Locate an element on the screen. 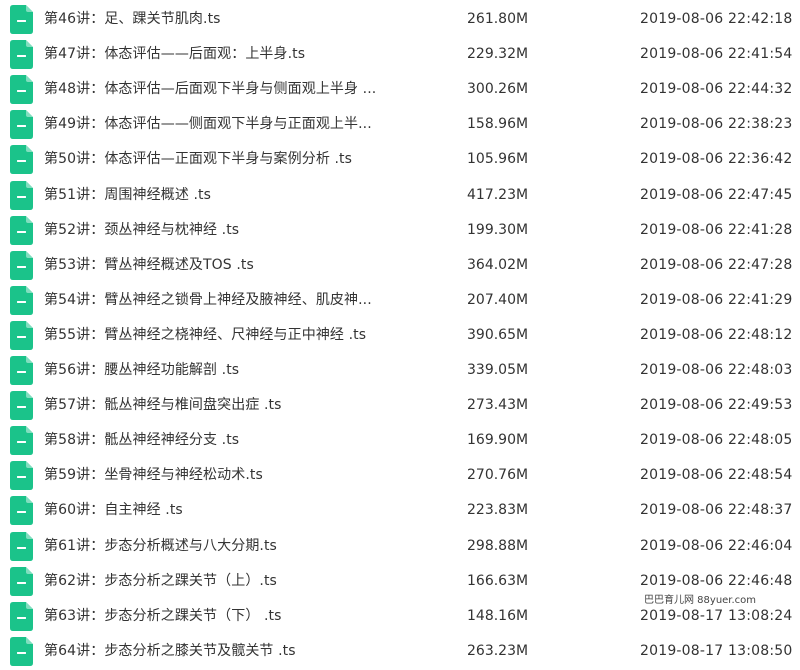 The image size is (800, 670). file-modified-date: 2019-08-17 13:08:50 is located at coordinates (716, 650).